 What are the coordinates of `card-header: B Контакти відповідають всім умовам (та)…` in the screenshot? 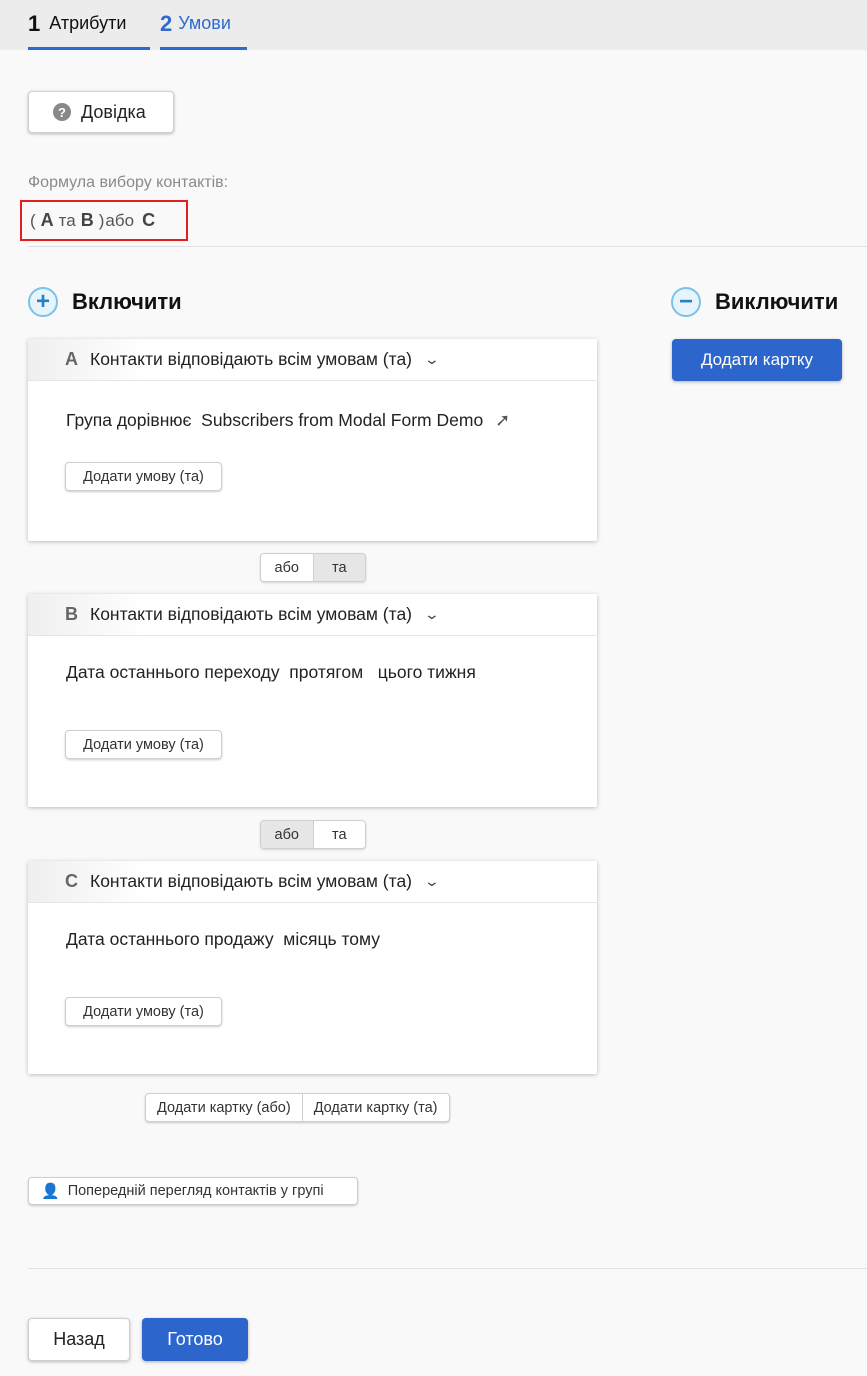 It's located at (312, 615).